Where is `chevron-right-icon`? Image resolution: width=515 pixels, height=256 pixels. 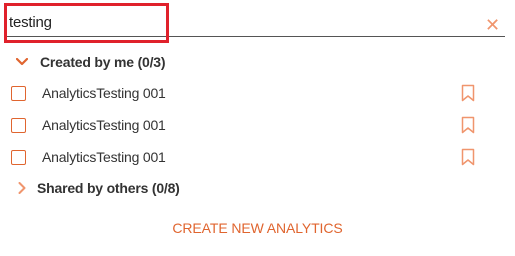 chevron-right-icon is located at coordinates (22, 188).